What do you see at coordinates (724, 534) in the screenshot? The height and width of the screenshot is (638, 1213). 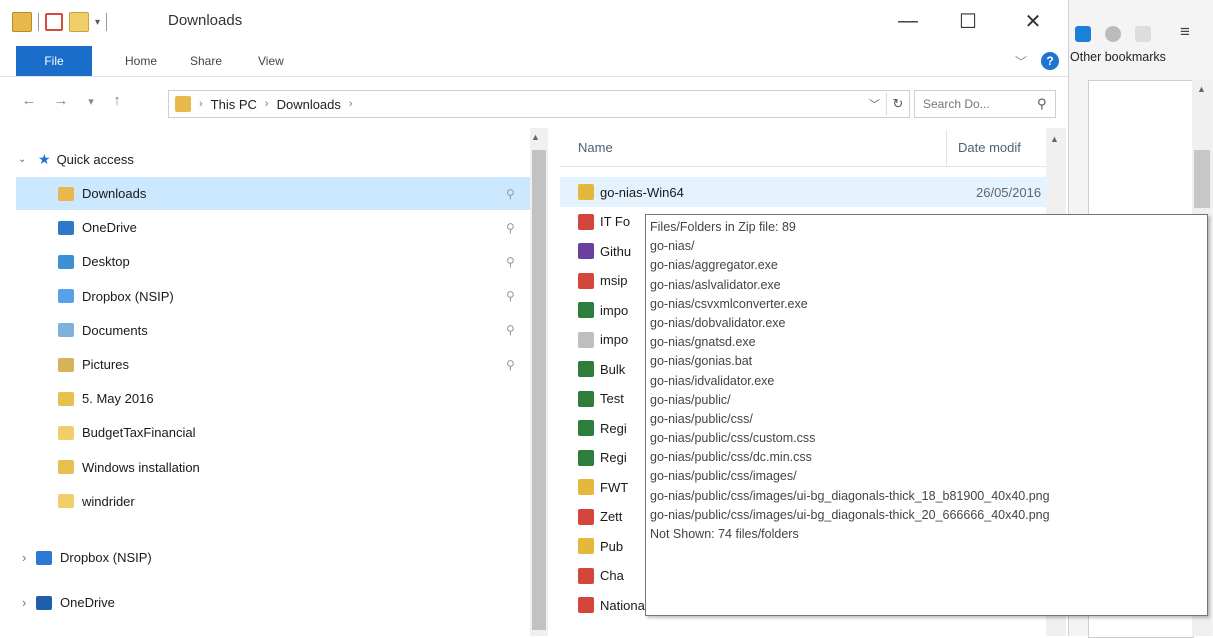 I see `tooltip-line: Not Shown: 74 files/folders` at bounding box center [724, 534].